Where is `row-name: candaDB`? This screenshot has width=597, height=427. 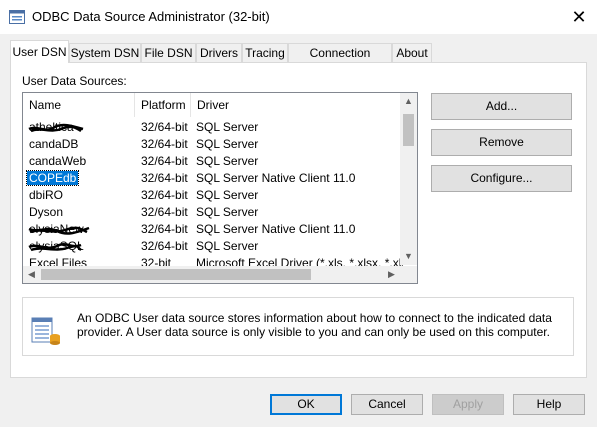 row-name: candaDB is located at coordinates (54, 144).